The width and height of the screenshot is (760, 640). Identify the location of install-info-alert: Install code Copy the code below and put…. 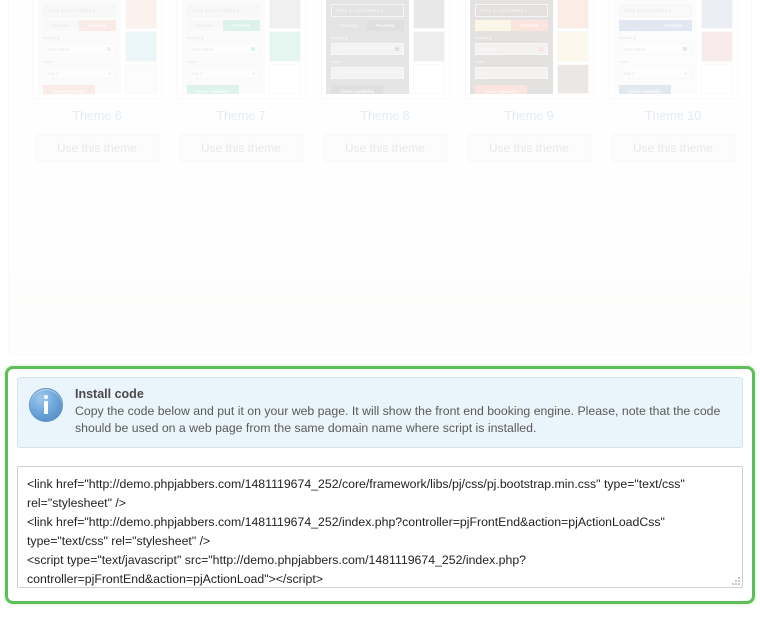
(380, 412).